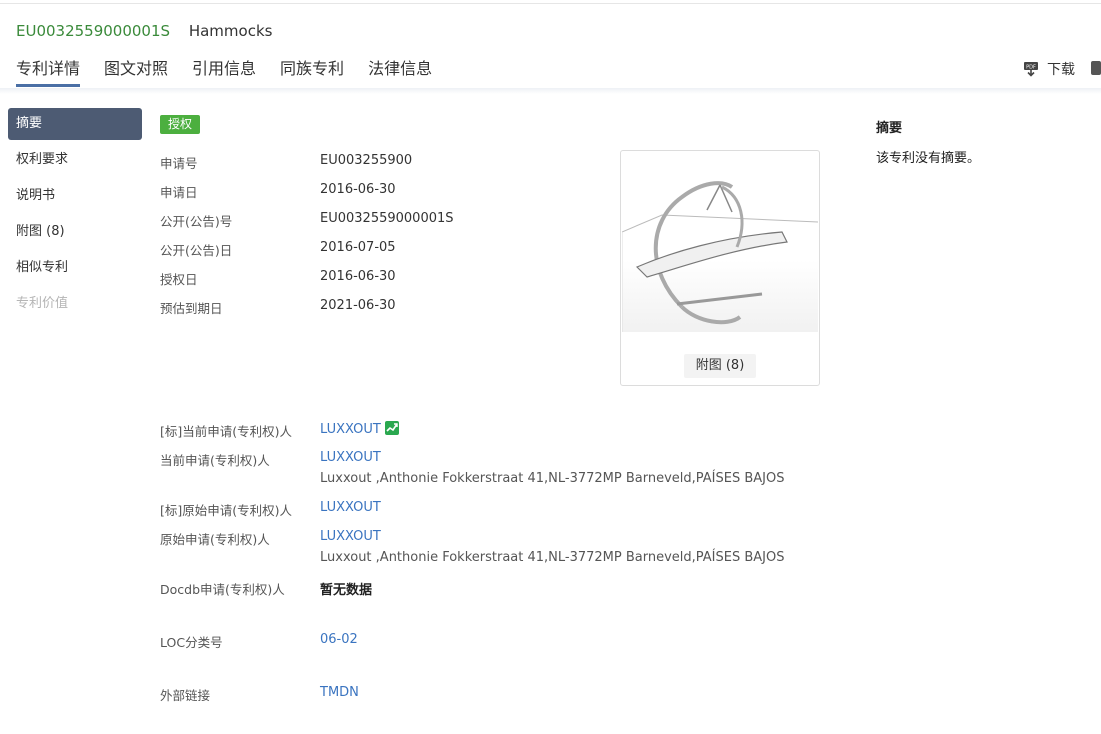  I want to click on sidebar-item-similar: 相似专利, so click(75, 268).